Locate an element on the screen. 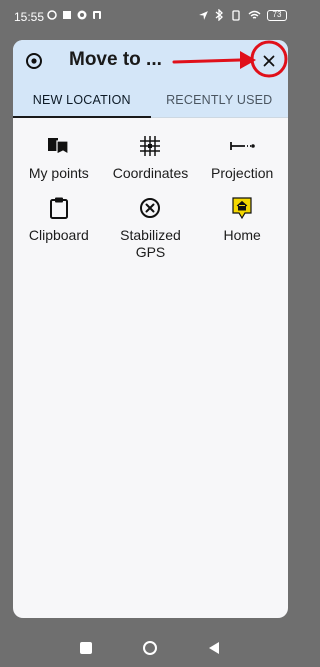 This screenshot has width=320, height=667. image-icon is located at coordinates (67, 15).